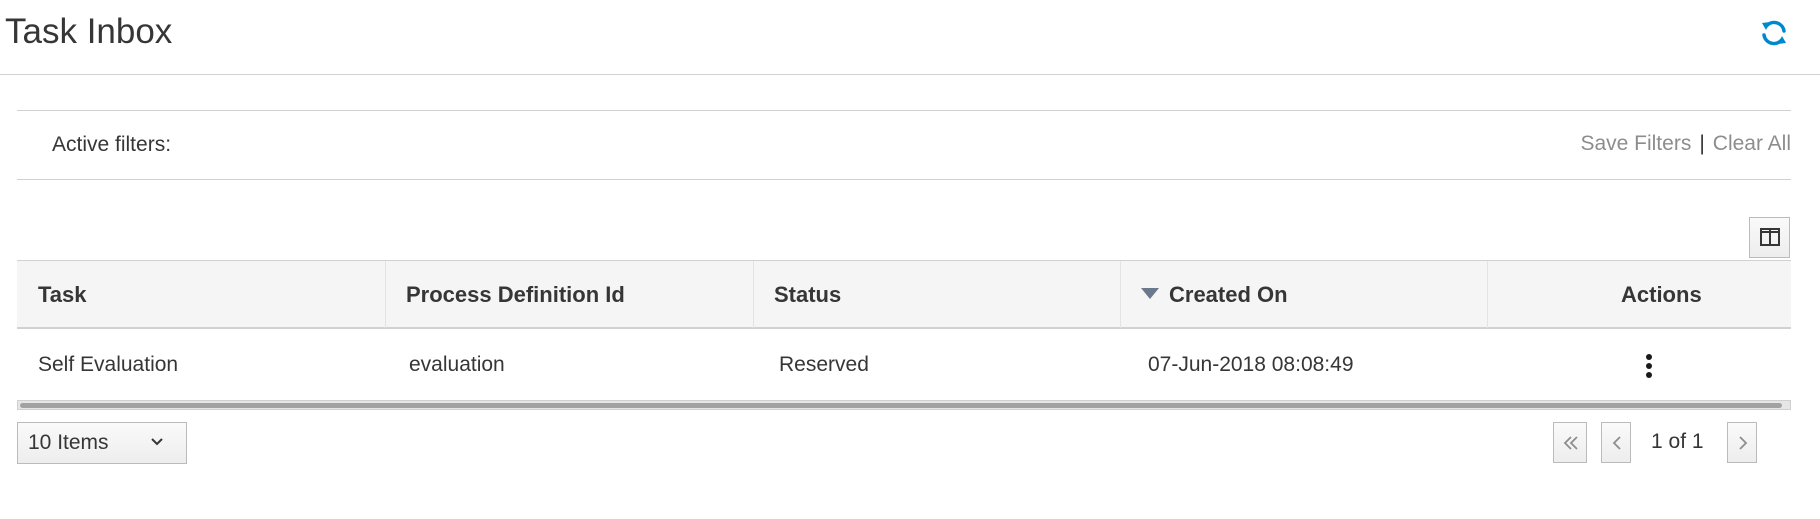  What do you see at coordinates (910, 37) in the screenshot?
I see `page-header: Task Inbox` at bounding box center [910, 37].